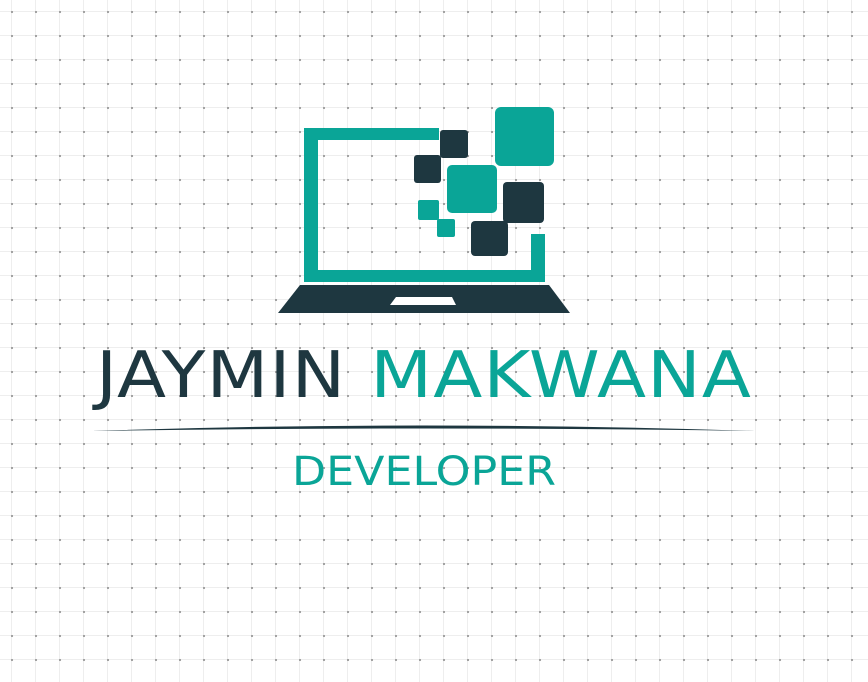  What do you see at coordinates (524, 136) in the screenshot?
I see `pixel-square-large-teal` at bounding box center [524, 136].